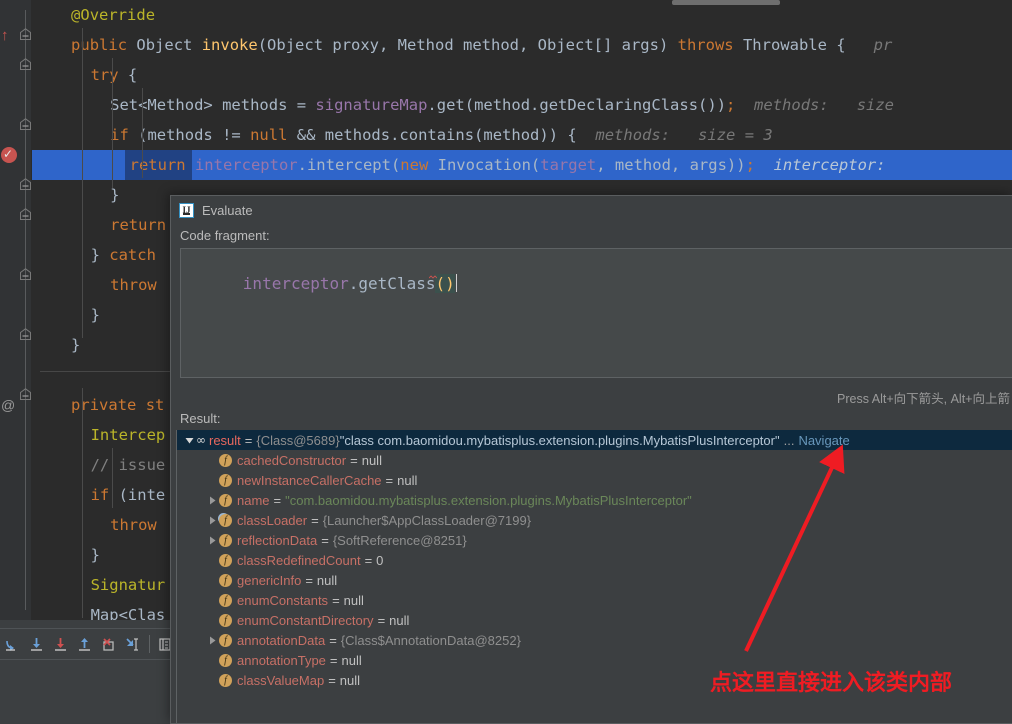 Image resolution: width=1012 pixels, height=724 pixels. I want to click on debug-toolbar, so click(89, 644).